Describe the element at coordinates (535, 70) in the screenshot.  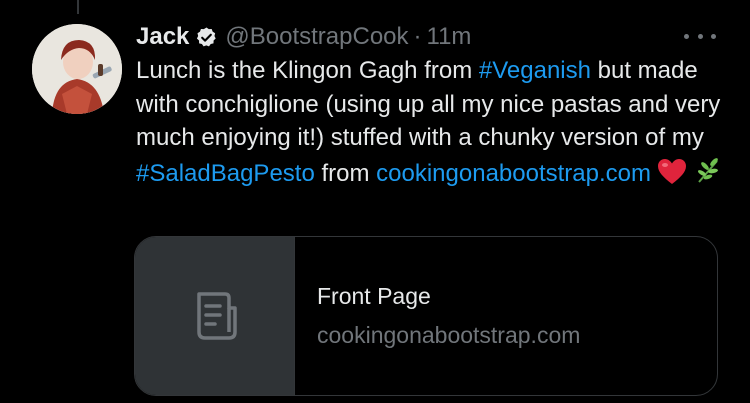
I see `hashtag-link: #Veganish` at that location.